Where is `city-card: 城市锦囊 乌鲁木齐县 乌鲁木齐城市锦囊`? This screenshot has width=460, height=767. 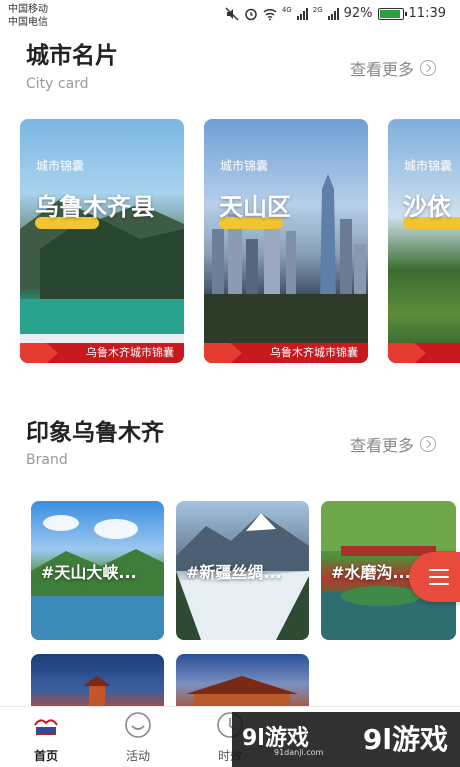 city-card: 城市锦囊 乌鲁木齐县 乌鲁木齐城市锦囊 is located at coordinates (102, 241).